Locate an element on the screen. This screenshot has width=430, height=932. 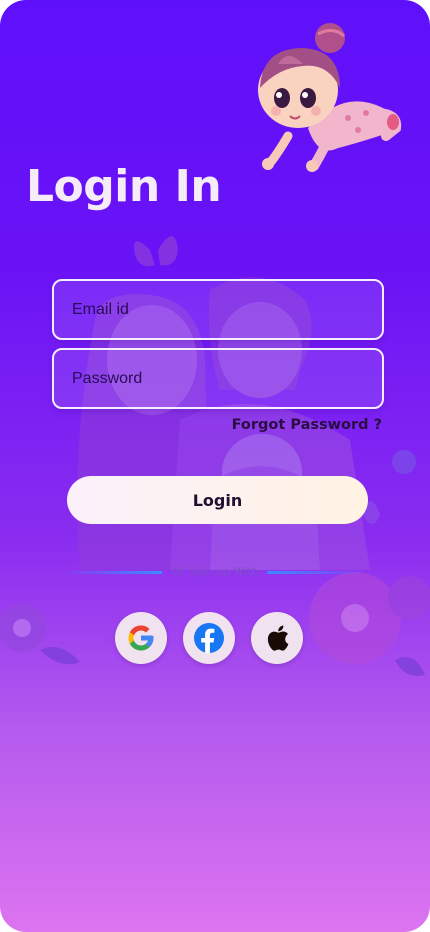
password-input is located at coordinates (218, 378).